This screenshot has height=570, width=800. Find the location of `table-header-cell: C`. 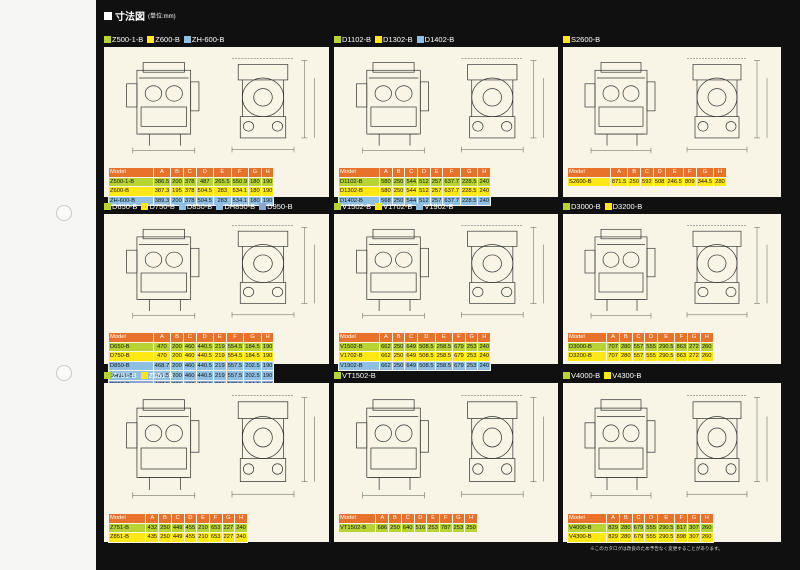

table-header-cell: C is located at coordinates (407, 518).